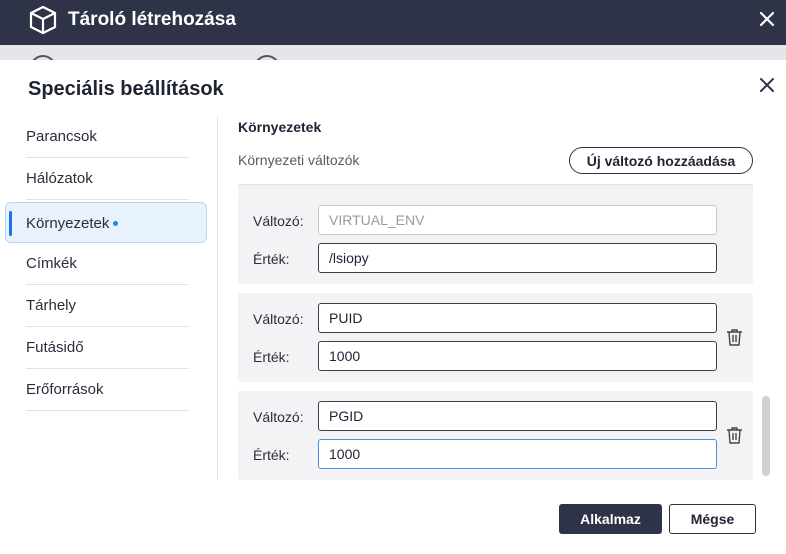 The image size is (786, 554). What do you see at coordinates (299, 160) in the screenshot?
I see `env-variables-label: Környezeti változók` at bounding box center [299, 160].